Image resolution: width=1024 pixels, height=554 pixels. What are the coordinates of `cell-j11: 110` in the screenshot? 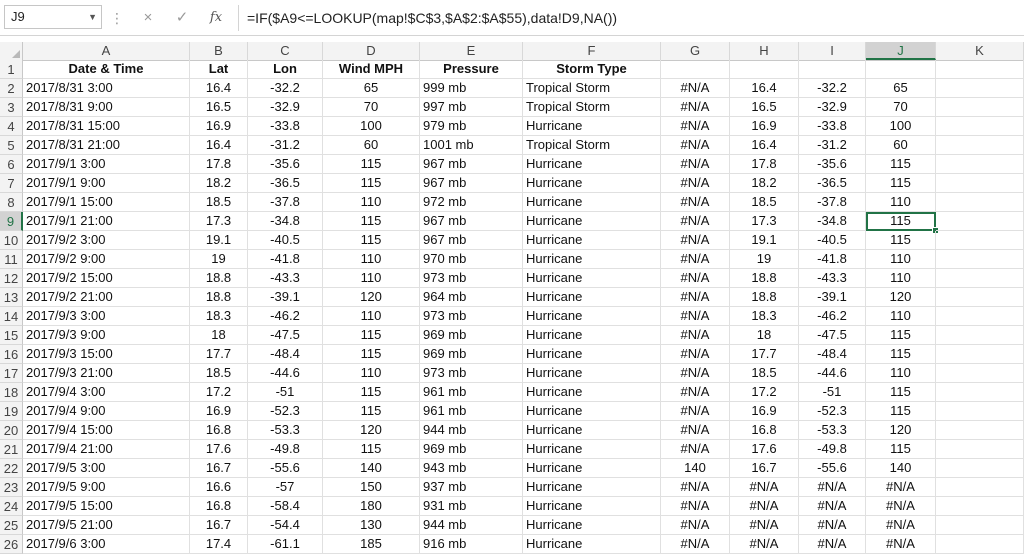 It's located at (901, 259).